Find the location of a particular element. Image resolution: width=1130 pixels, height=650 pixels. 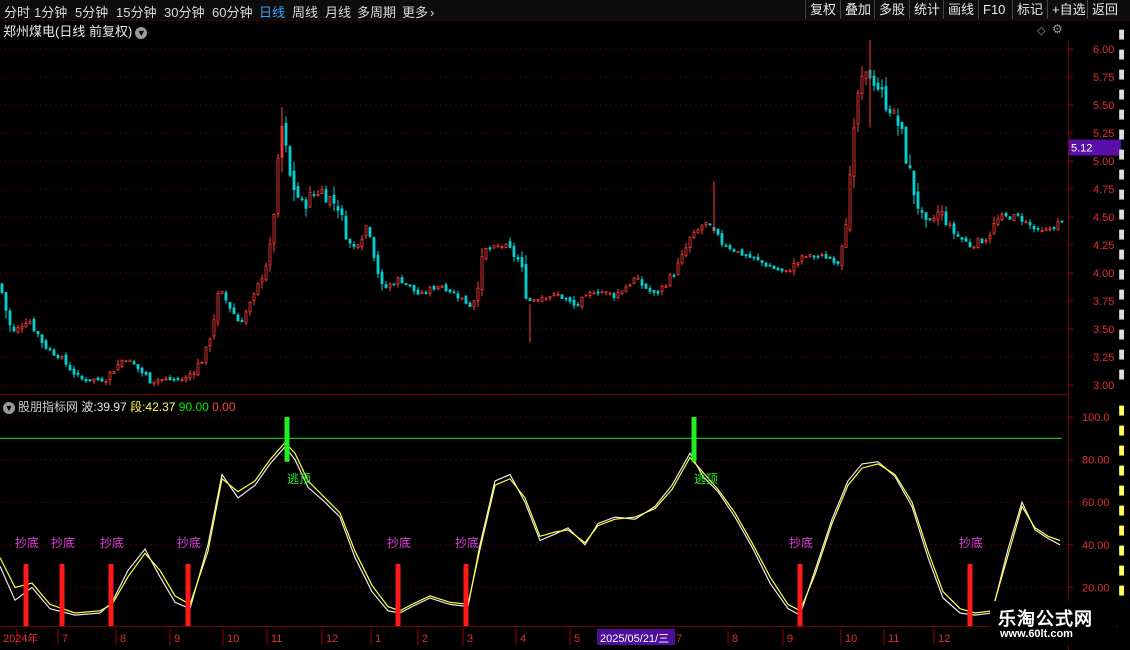

indicator-tick-label: 100.0 is located at coordinates (1096, 418).